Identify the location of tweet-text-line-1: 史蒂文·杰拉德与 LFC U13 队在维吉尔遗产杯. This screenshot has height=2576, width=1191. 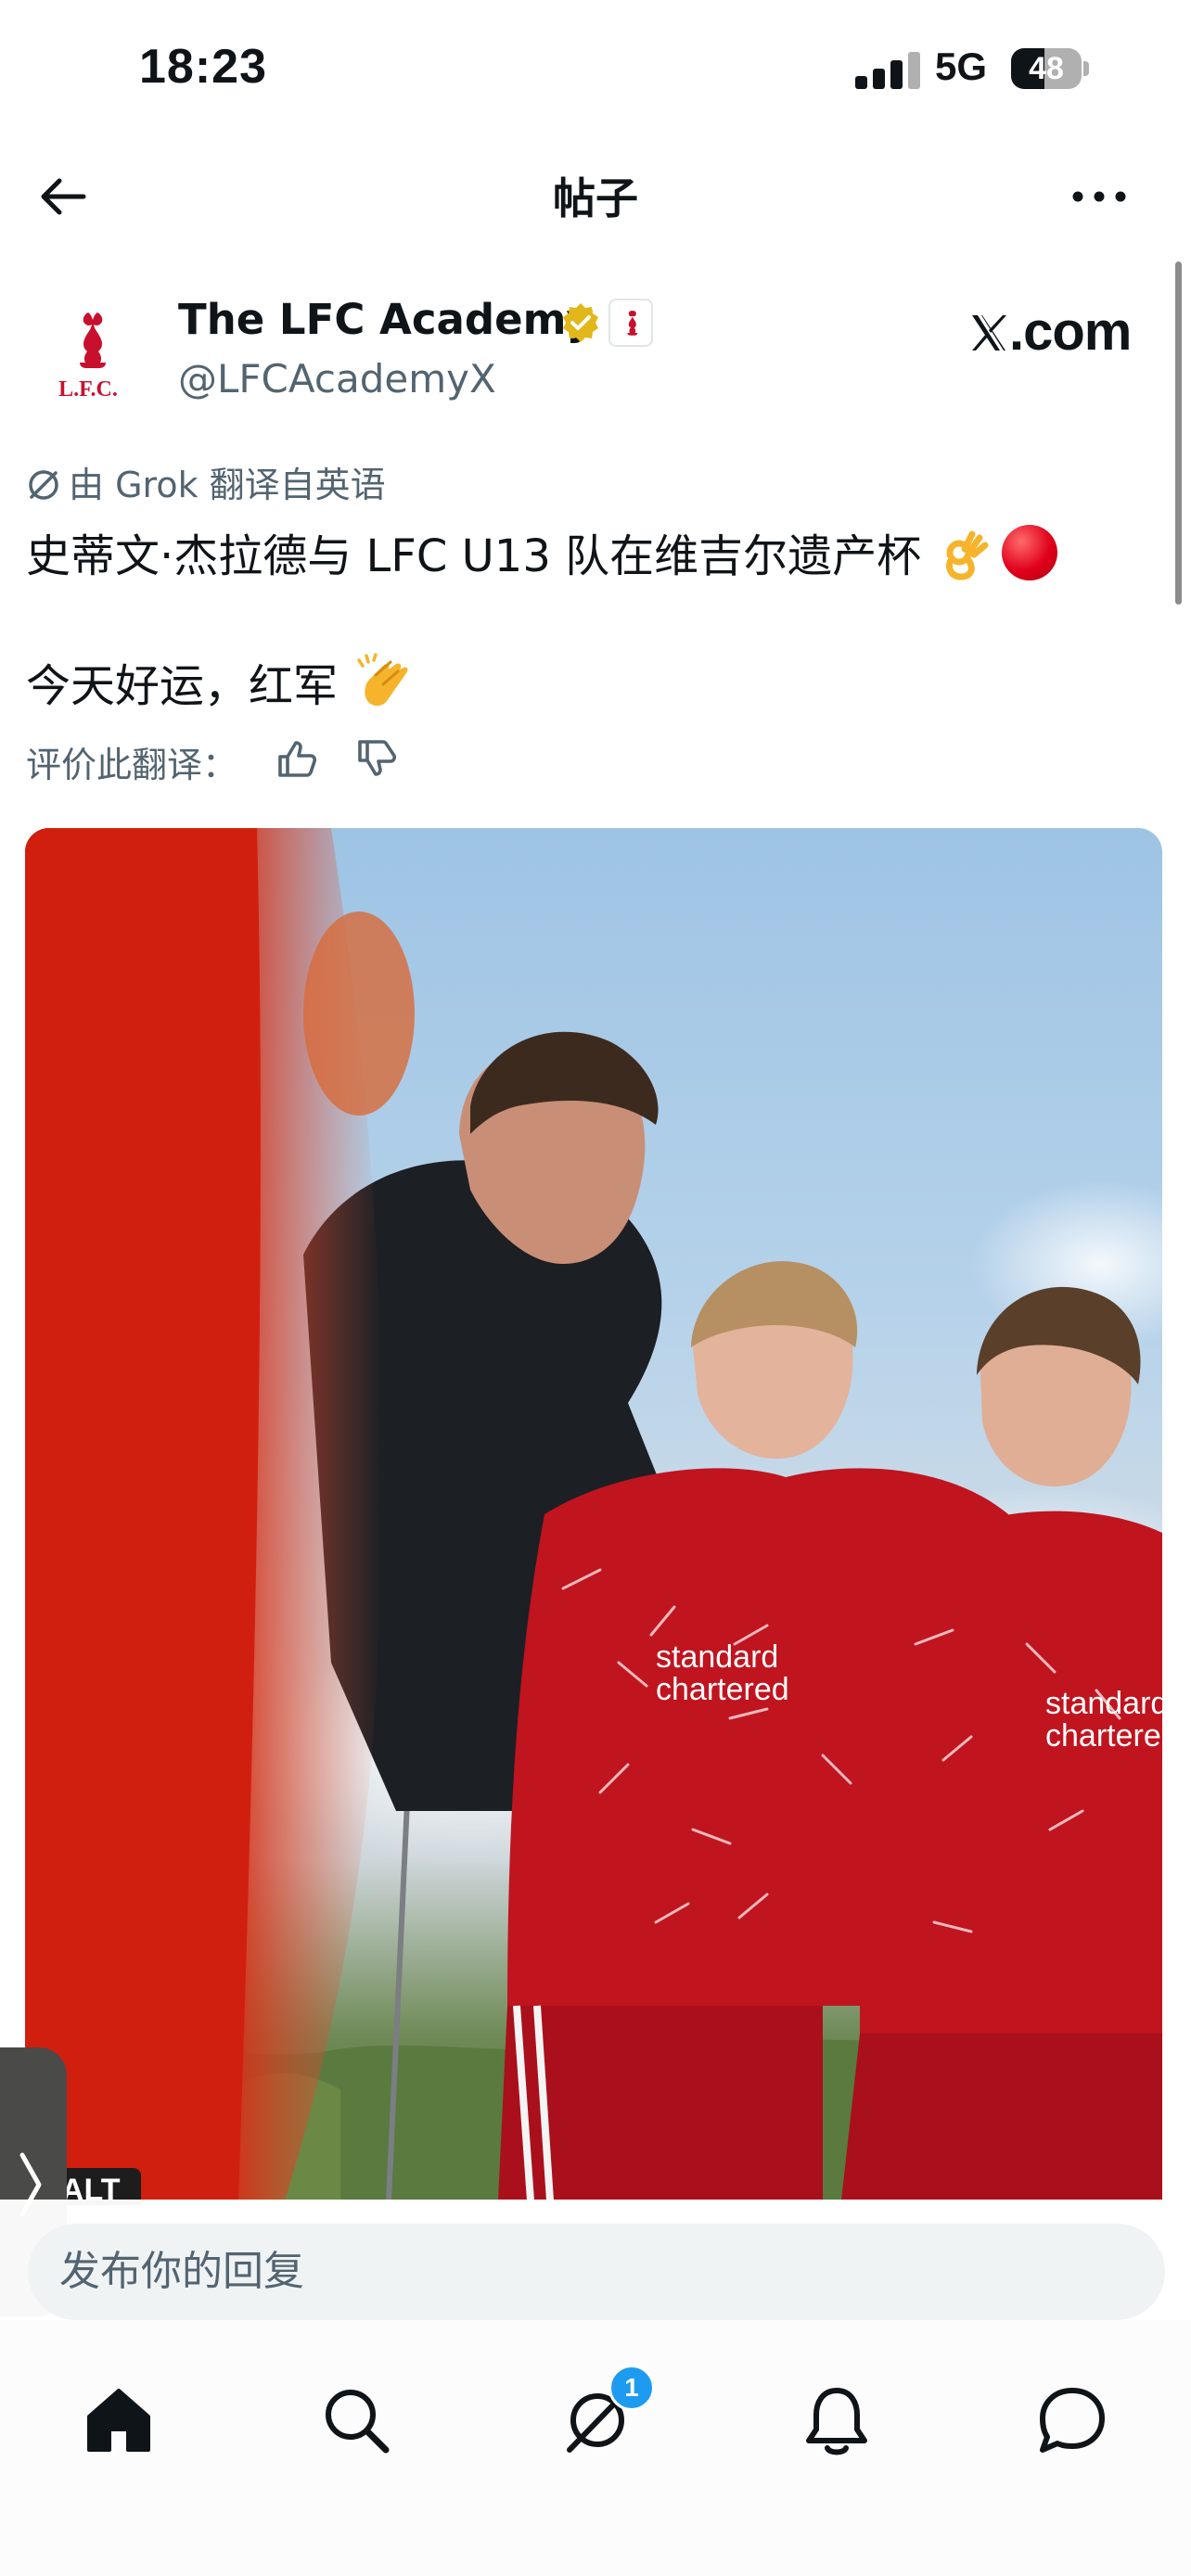
(542, 551).